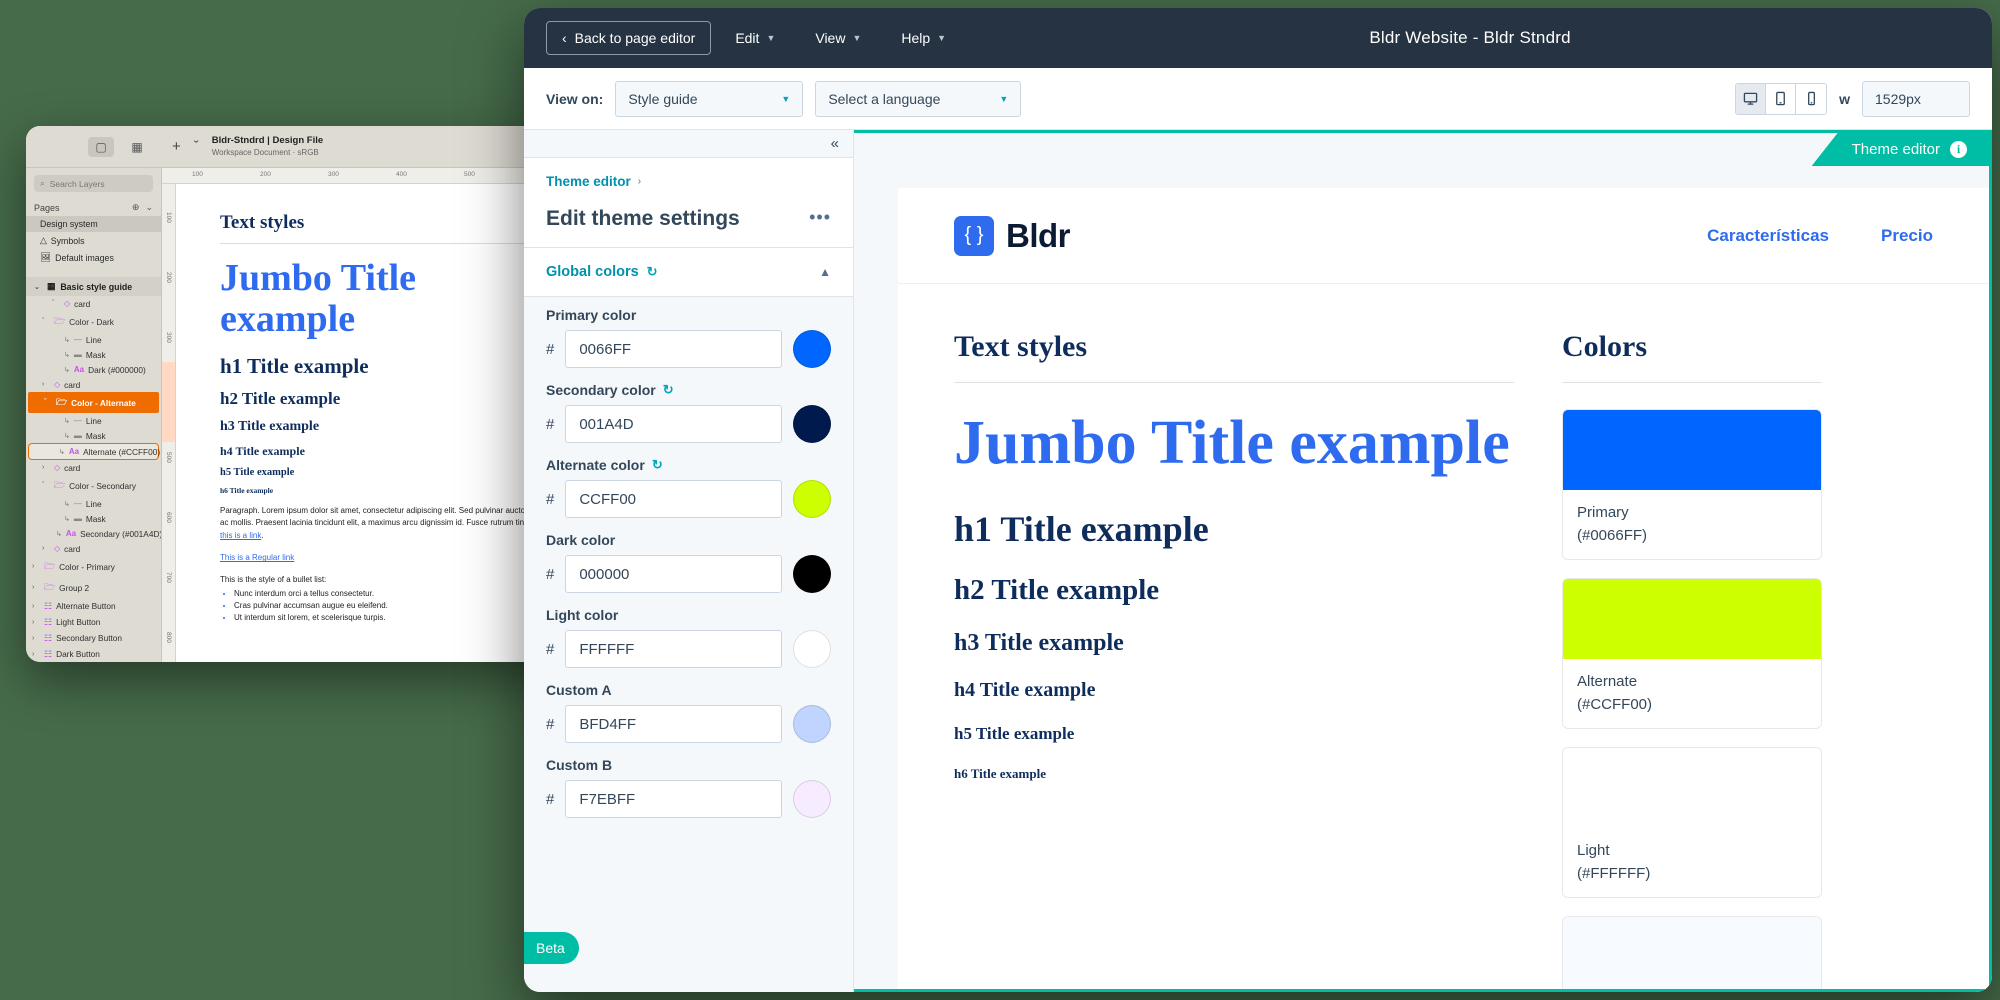  I want to click on artboard-text-styles-heading: Text styles, so click(262, 222).